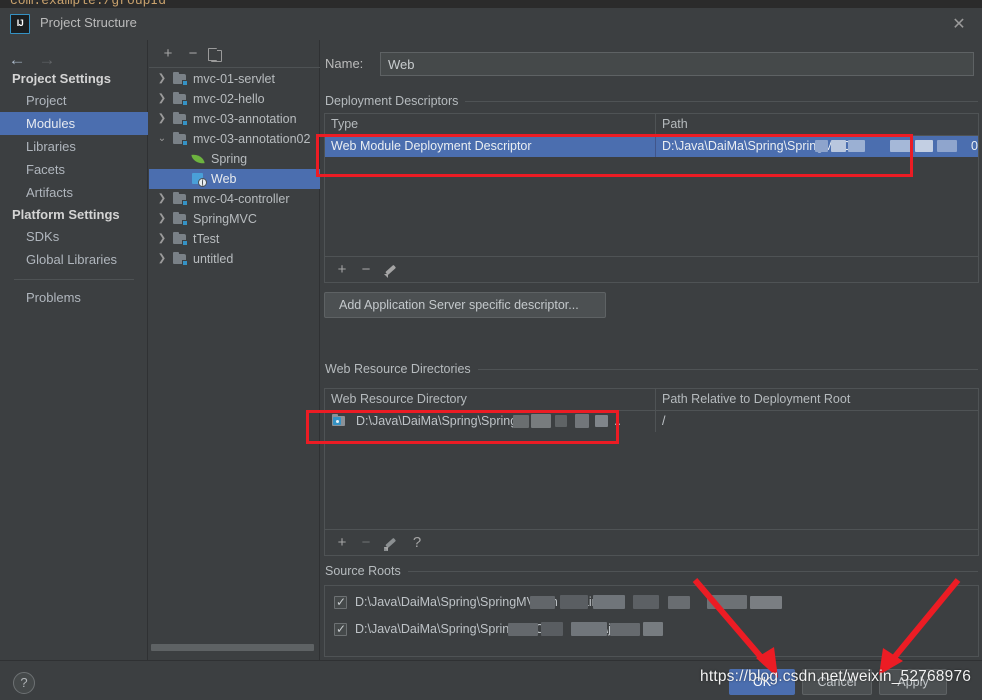  I want to click on sidebar-item-modules: Modules, so click(74, 123).